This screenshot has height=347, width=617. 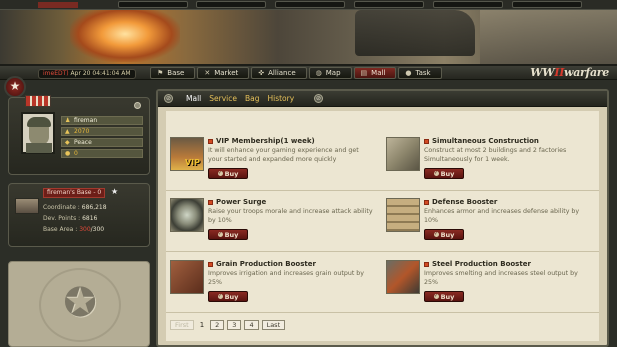 I want to click on last-page-button: Last, so click(x=273, y=325).